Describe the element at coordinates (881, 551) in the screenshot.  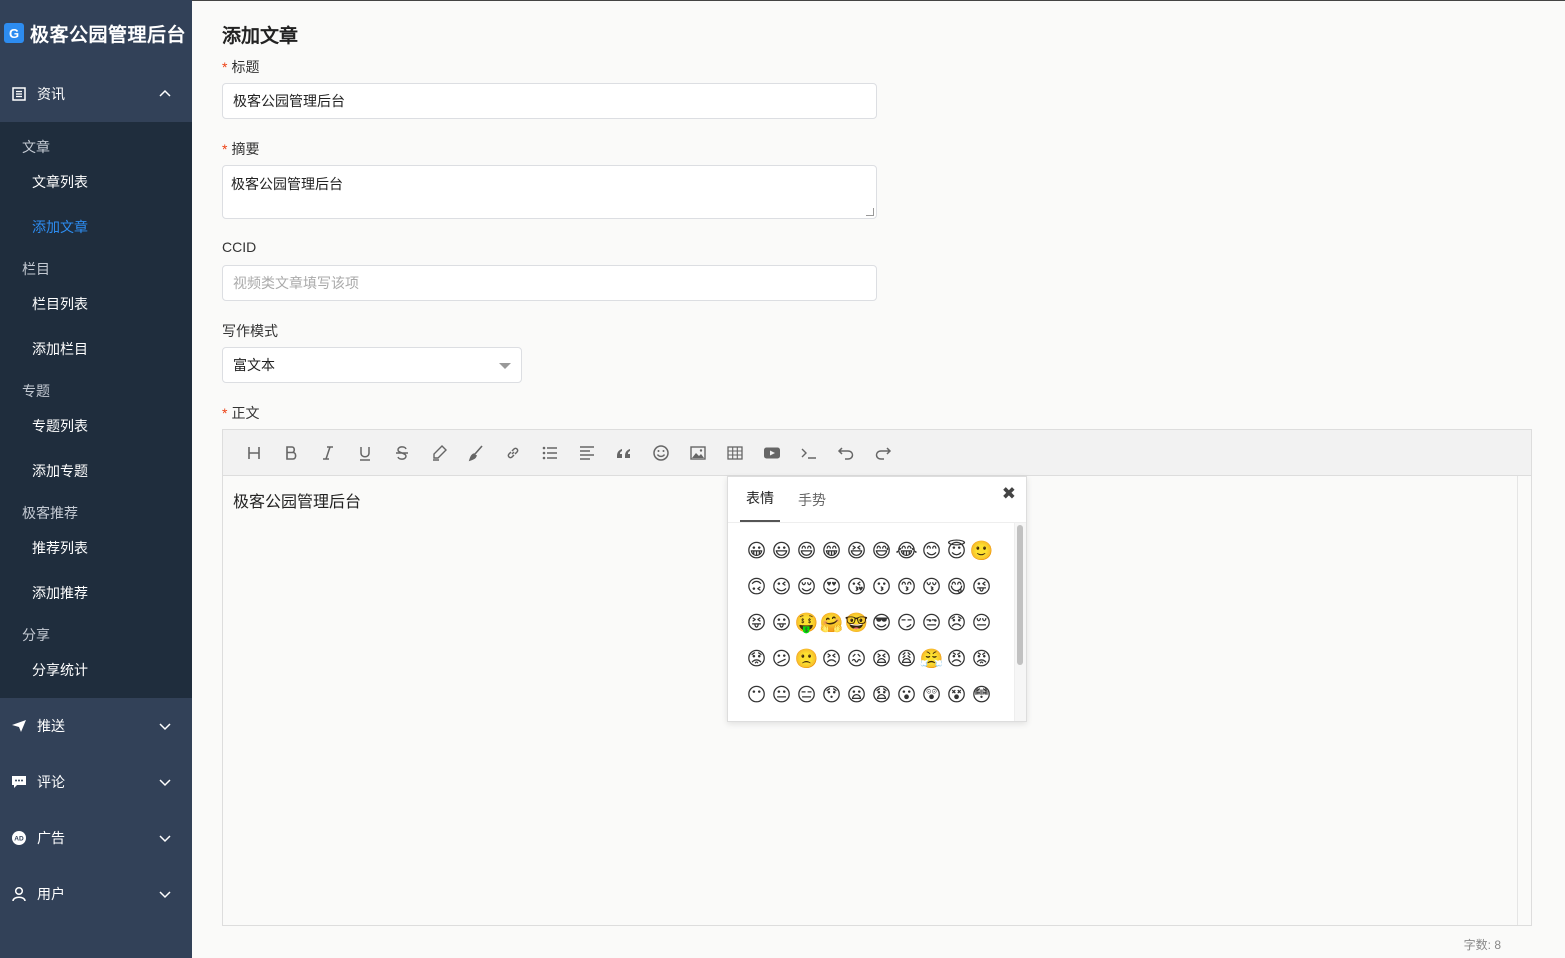
I see `emoji-item: 😅` at that location.